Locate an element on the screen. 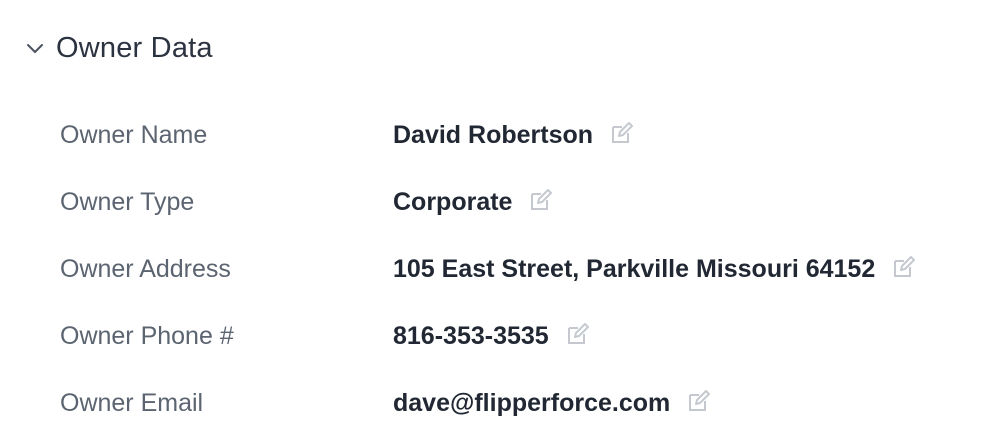  field-value-owner-email: dave@flipperforce.com is located at coordinates (532, 403).